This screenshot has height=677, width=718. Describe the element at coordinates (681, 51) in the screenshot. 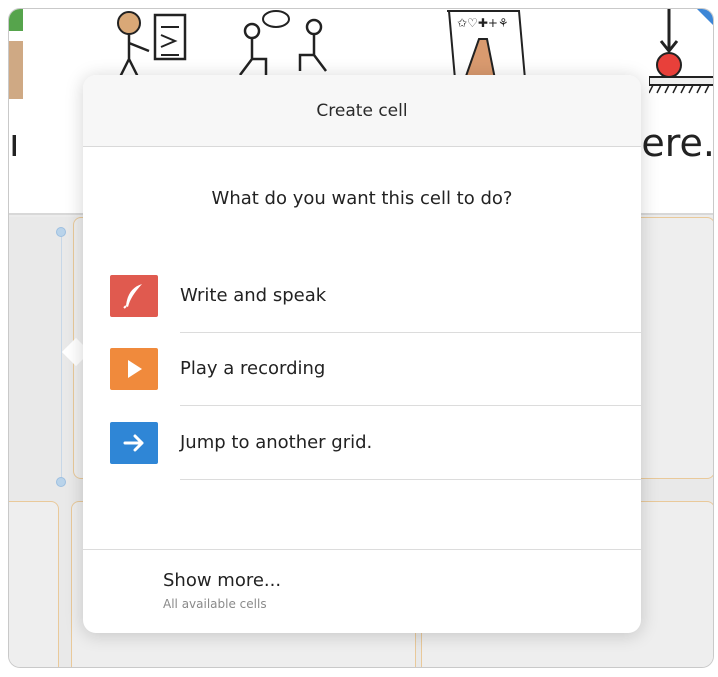

I see `weight-on-floor-symbol` at that location.